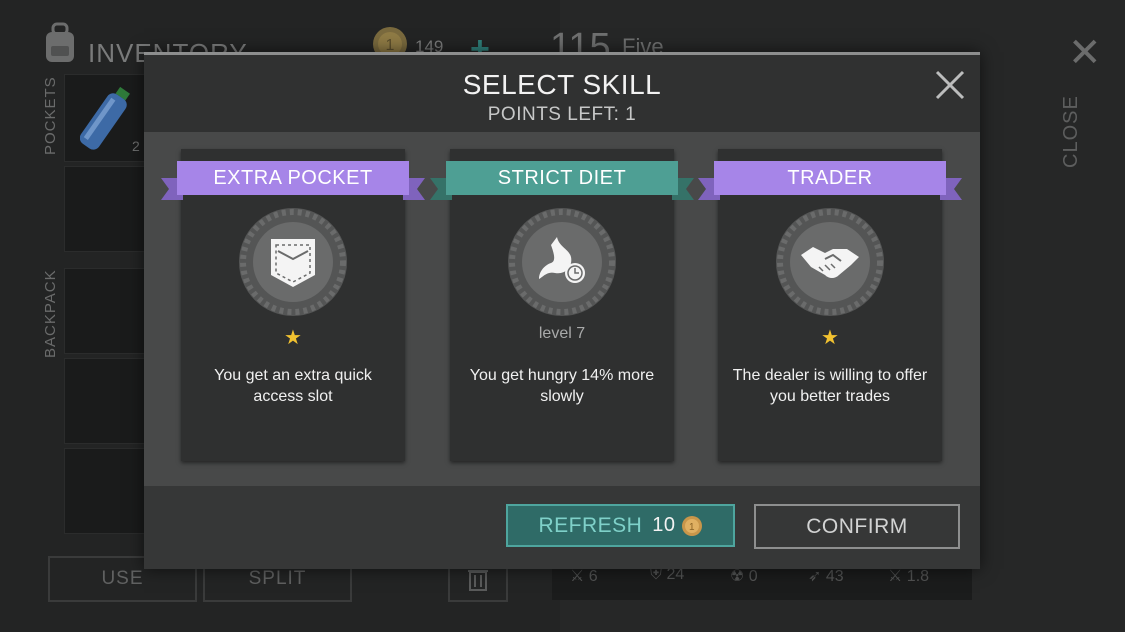 The image size is (1125, 632). Describe the element at coordinates (830, 262) in the screenshot. I see `handshake-icon` at that location.